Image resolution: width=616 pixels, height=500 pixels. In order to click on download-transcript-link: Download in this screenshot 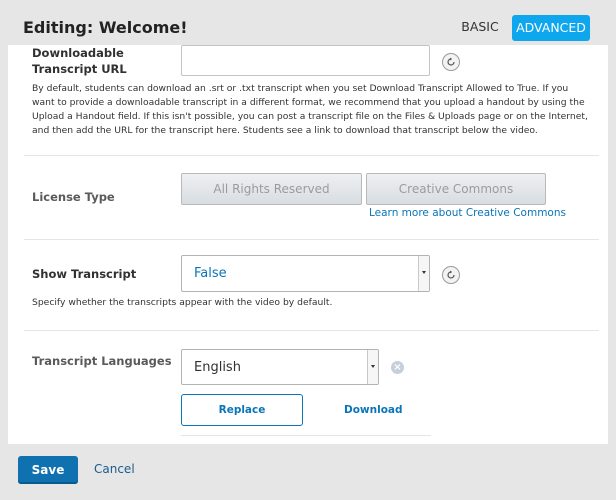, I will do `click(373, 410)`.